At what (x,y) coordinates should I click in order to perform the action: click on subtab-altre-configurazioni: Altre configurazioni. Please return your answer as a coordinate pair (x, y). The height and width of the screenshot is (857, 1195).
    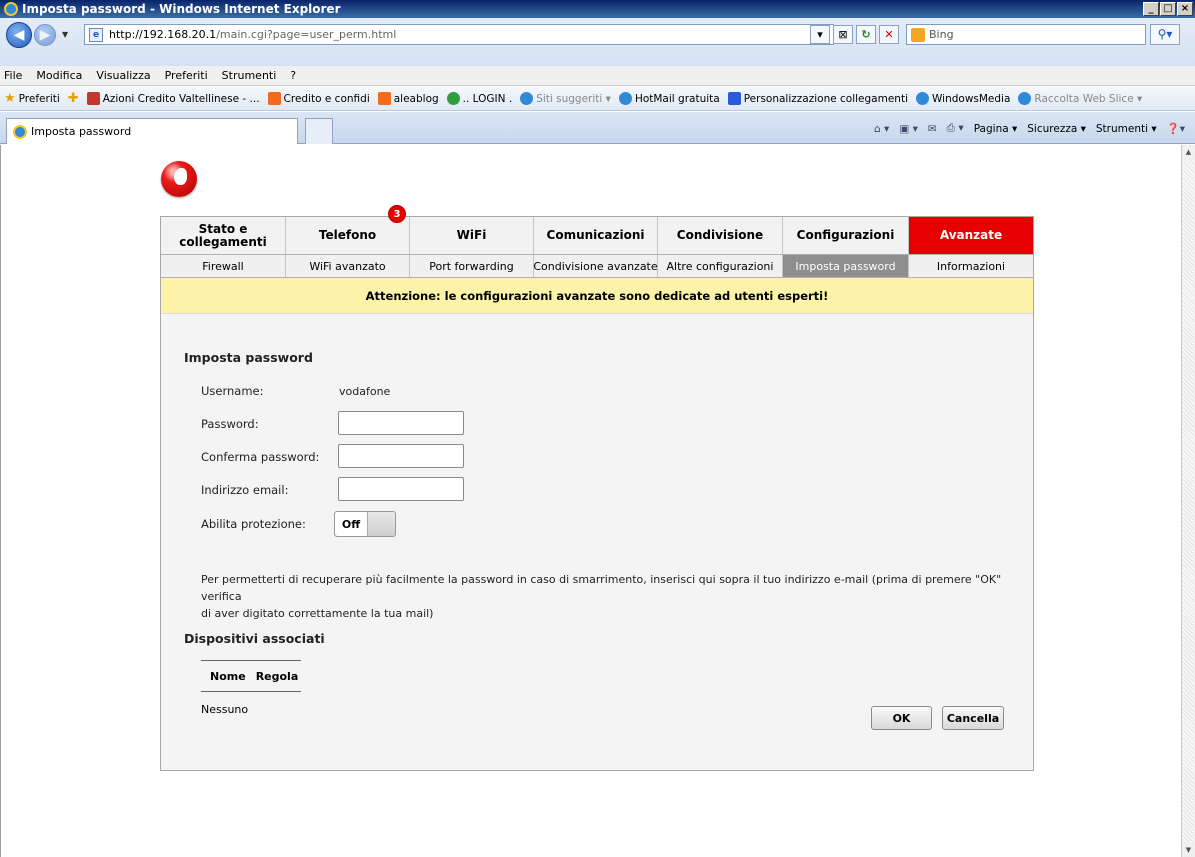
    Looking at the image, I should click on (720, 266).